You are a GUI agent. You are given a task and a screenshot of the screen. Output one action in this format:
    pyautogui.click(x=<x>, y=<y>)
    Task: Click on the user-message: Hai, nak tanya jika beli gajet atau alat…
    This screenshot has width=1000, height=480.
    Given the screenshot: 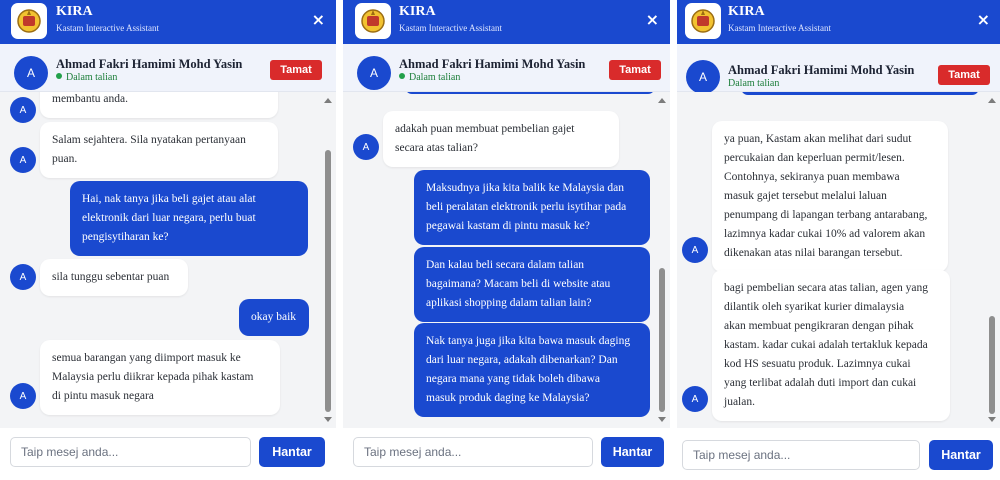 What is the action you would take?
    pyautogui.click(x=189, y=218)
    